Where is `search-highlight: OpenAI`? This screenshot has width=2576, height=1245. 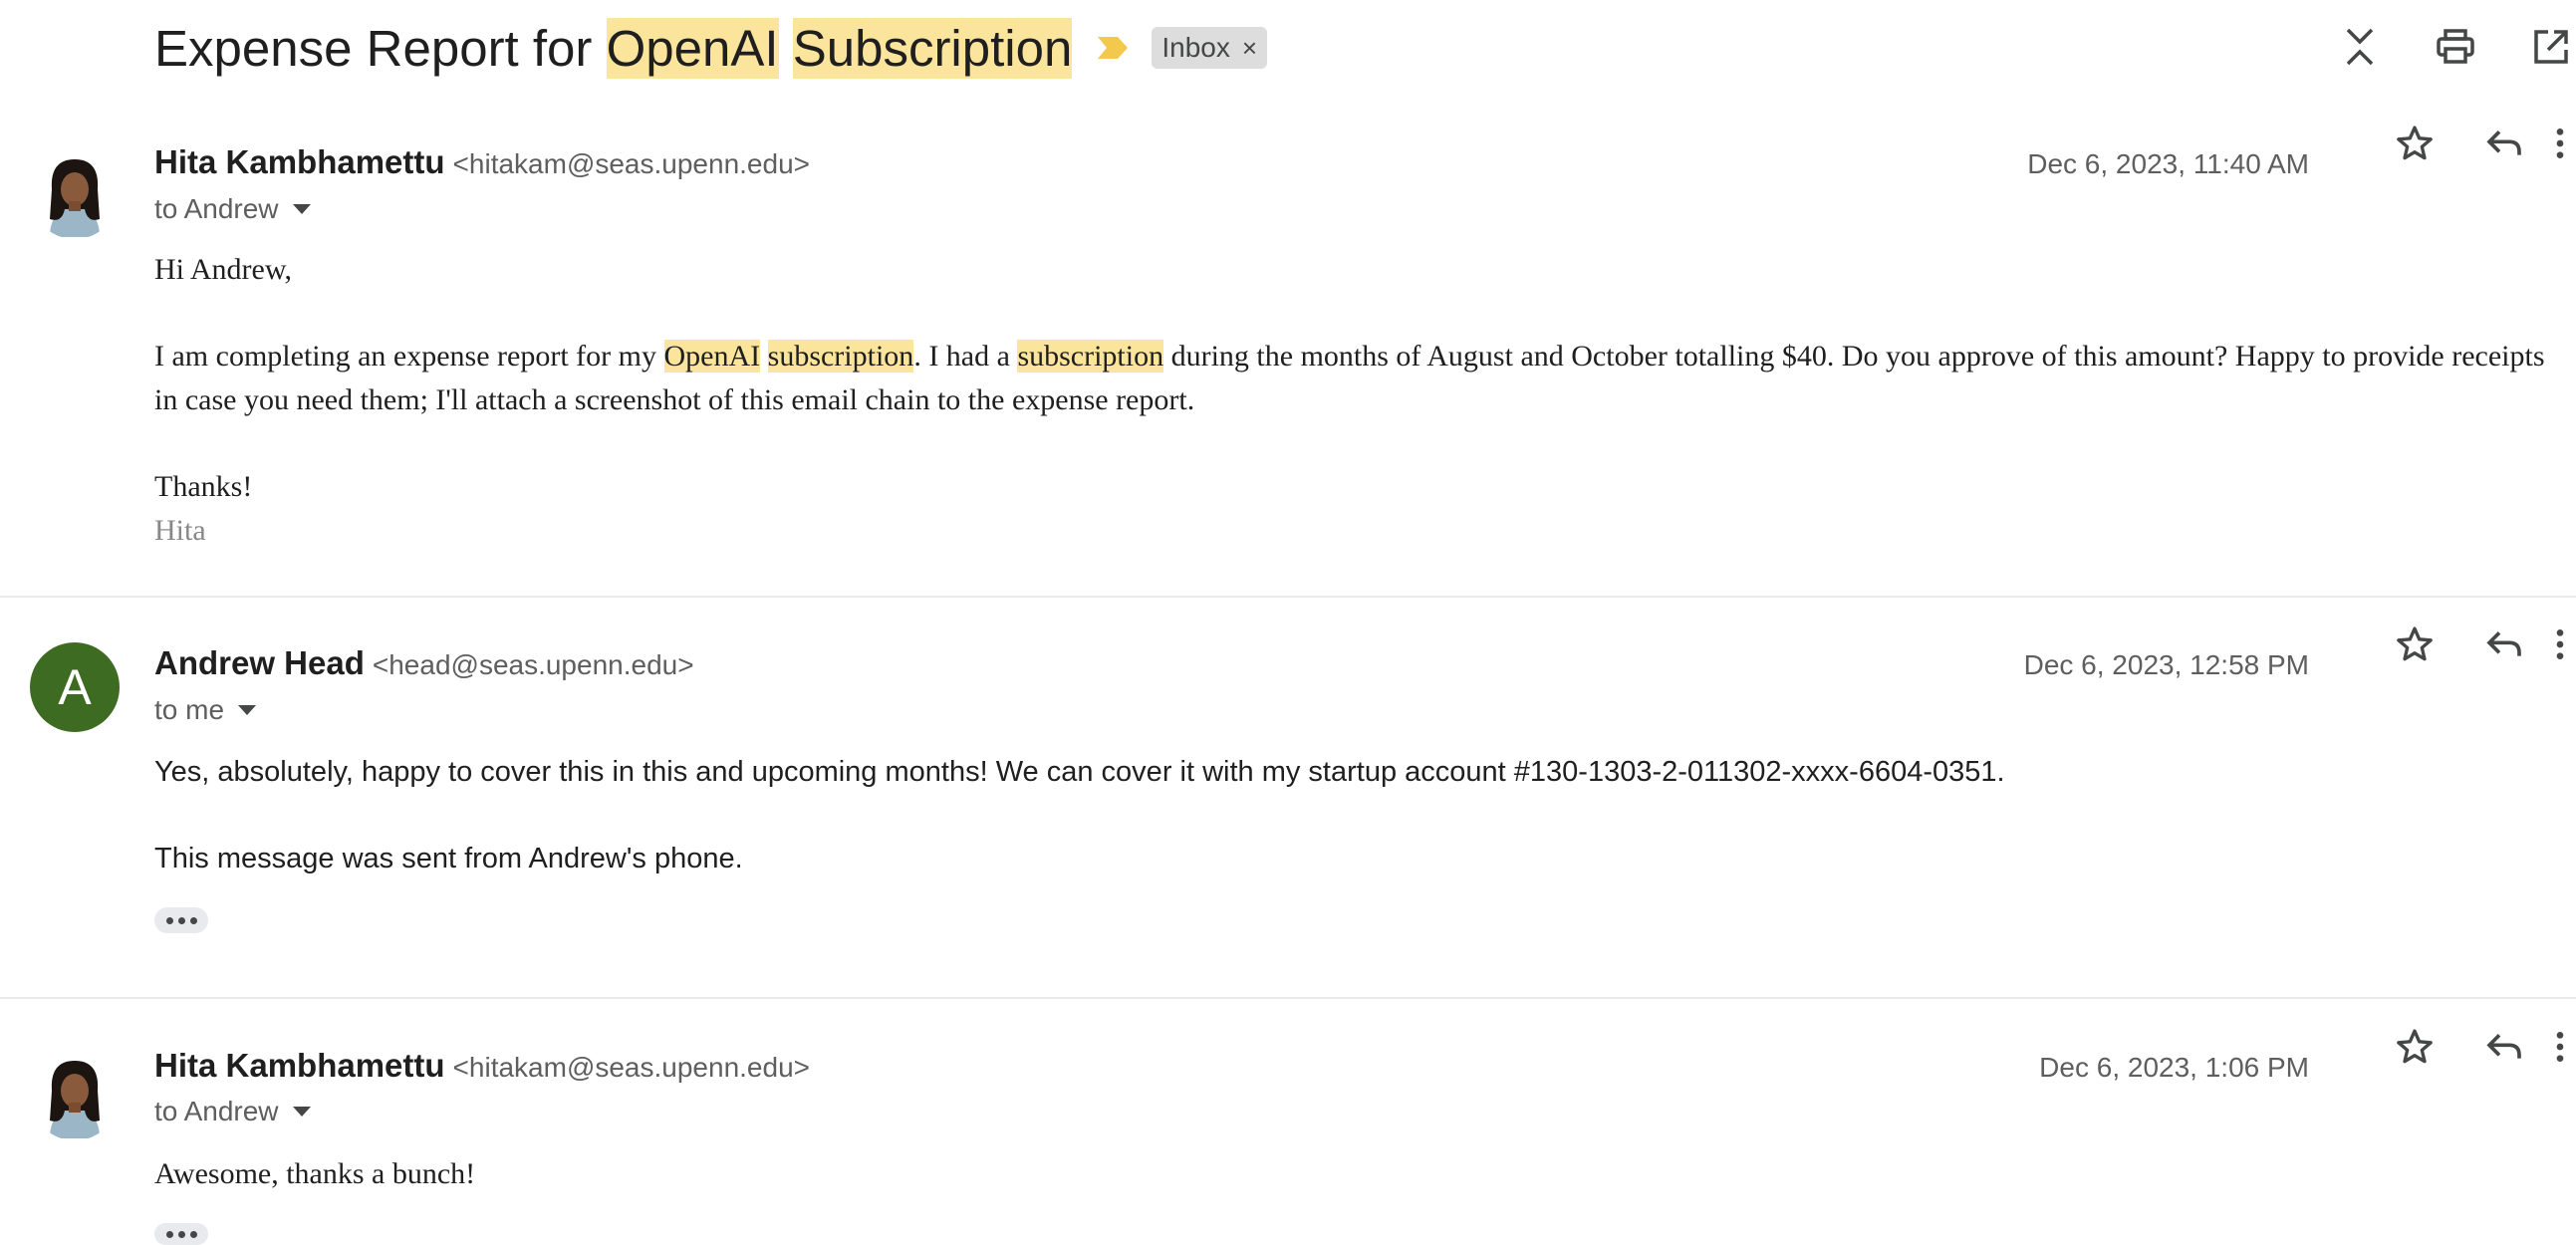 search-highlight: OpenAI is located at coordinates (712, 356).